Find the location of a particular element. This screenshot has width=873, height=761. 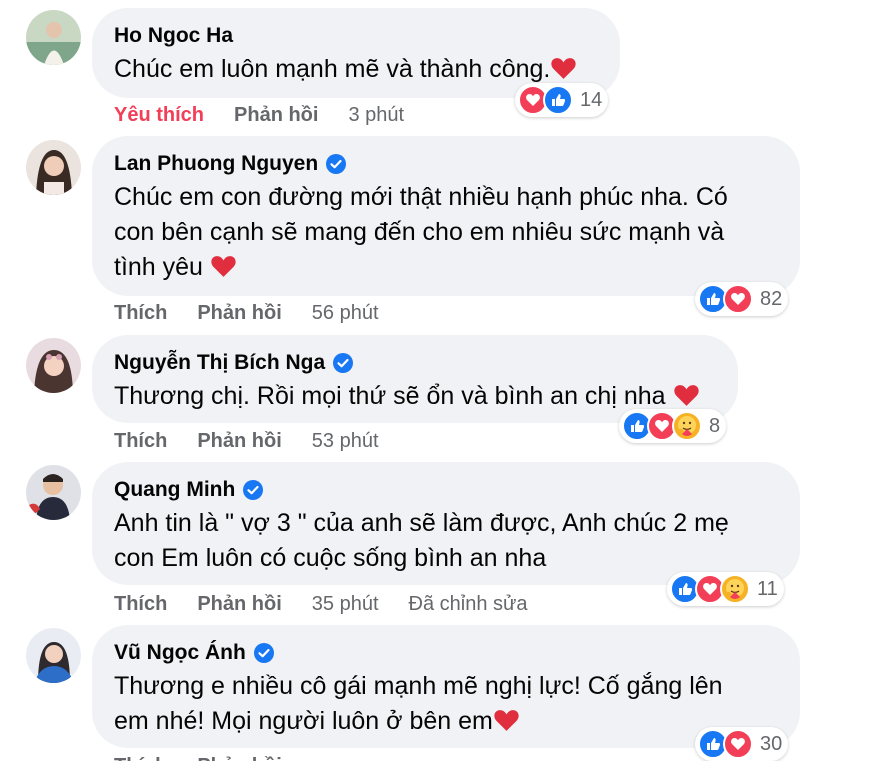

reaction-summary: 8 is located at coordinates (673, 426).